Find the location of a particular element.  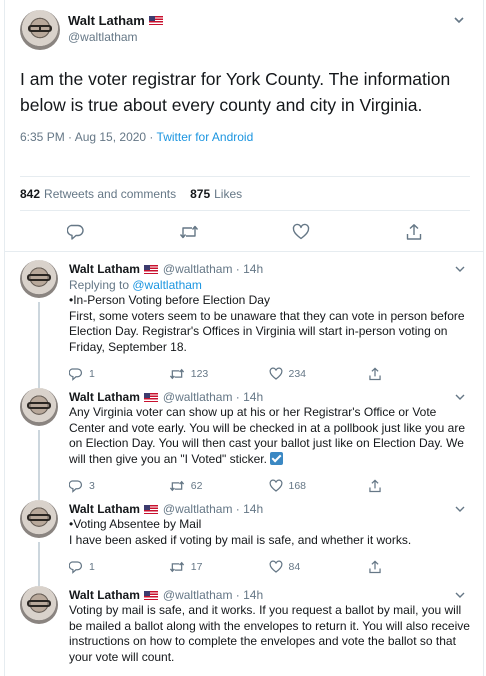

like-button is located at coordinates (301, 232).